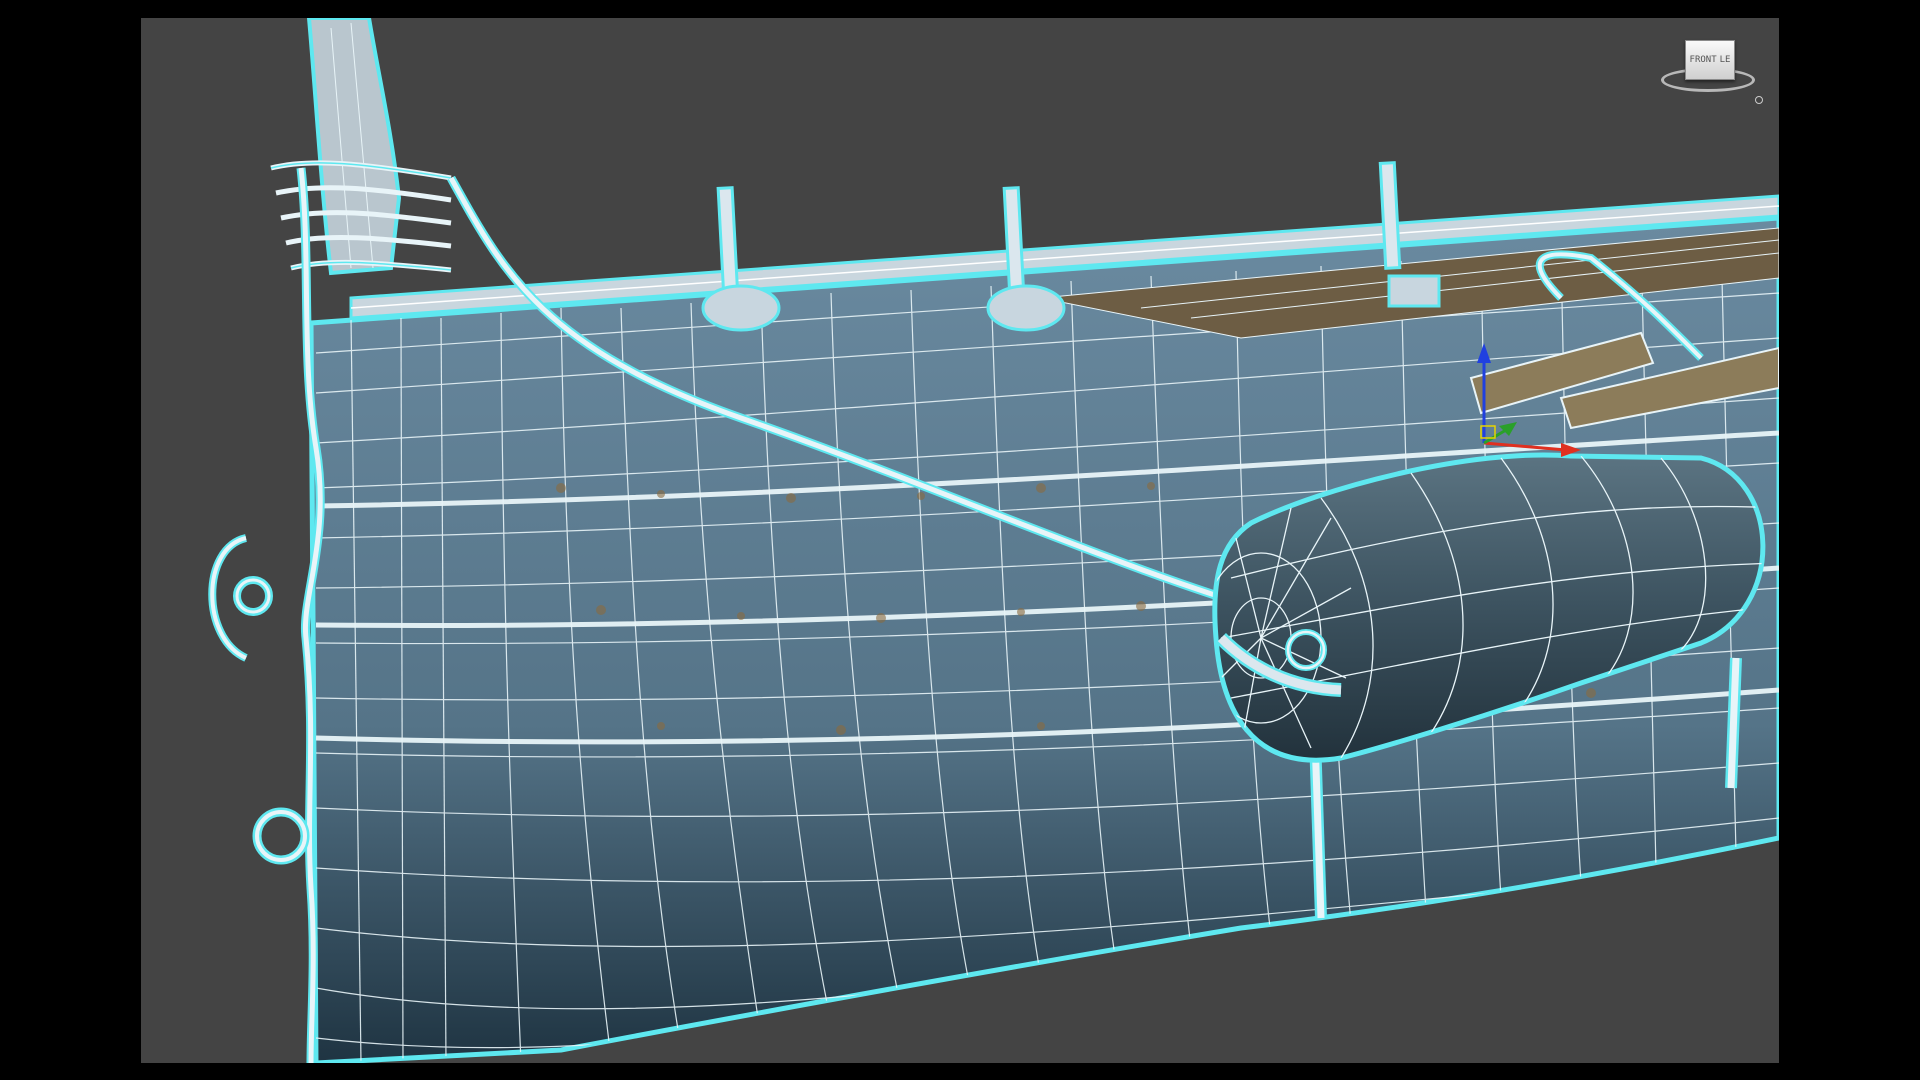  Describe the element at coordinates (1759, 100) in the screenshot. I see `compass-north-marker` at that location.